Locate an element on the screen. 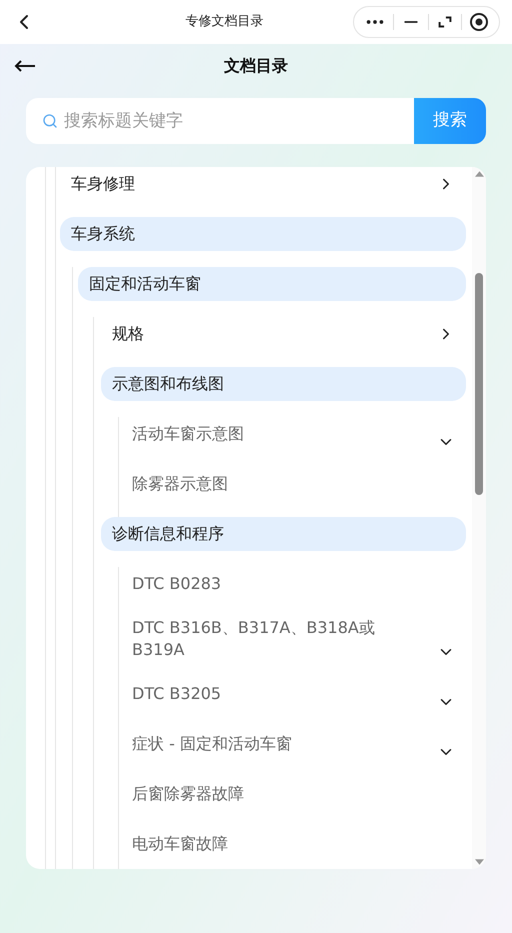 The image size is (512, 933). search-icon is located at coordinates (50, 121).